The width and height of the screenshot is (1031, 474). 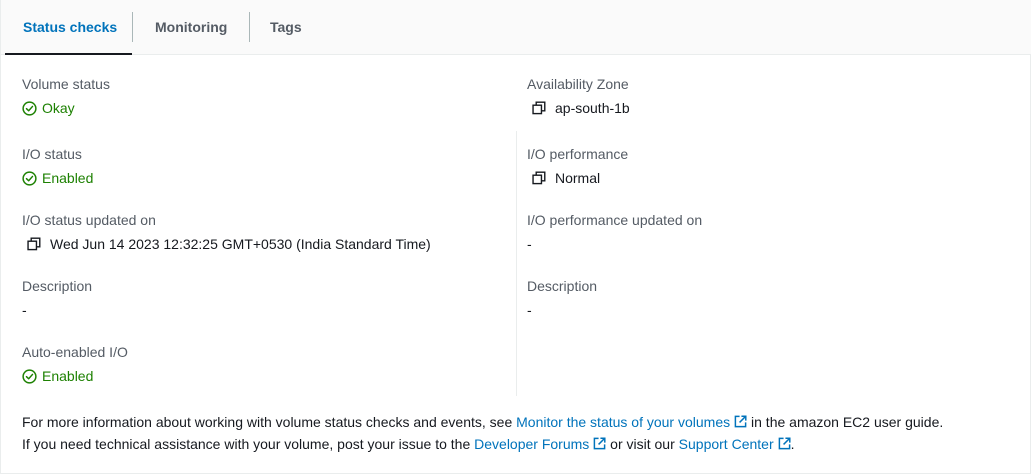 I want to click on description-field-left: Description -, so click(x=57, y=298).